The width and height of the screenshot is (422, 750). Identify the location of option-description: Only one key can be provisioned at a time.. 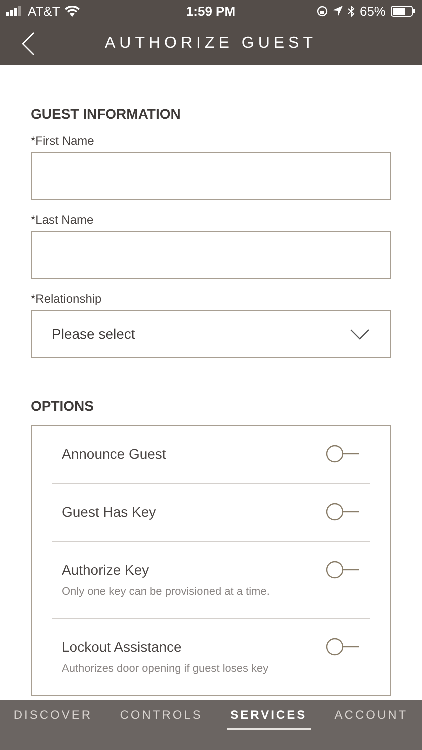
(166, 592).